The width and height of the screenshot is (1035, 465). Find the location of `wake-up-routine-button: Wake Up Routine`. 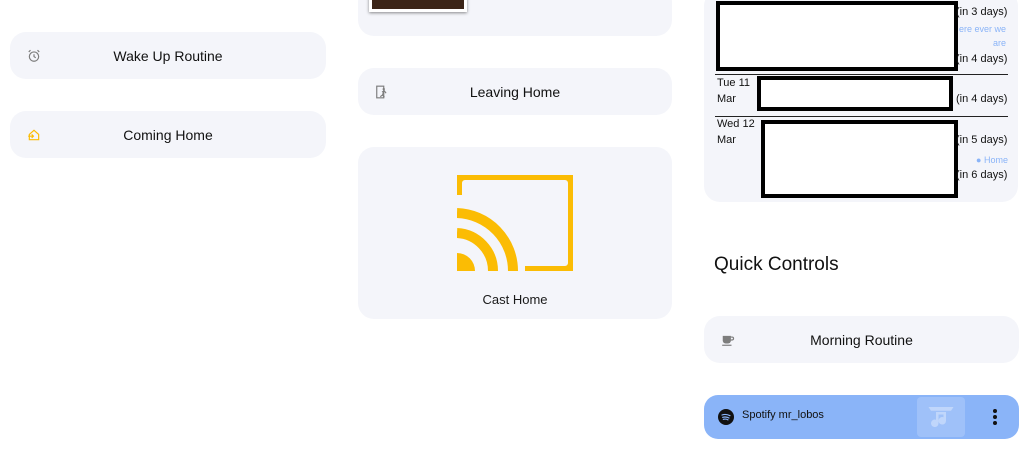

wake-up-routine-button: Wake Up Routine is located at coordinates (168, 55).